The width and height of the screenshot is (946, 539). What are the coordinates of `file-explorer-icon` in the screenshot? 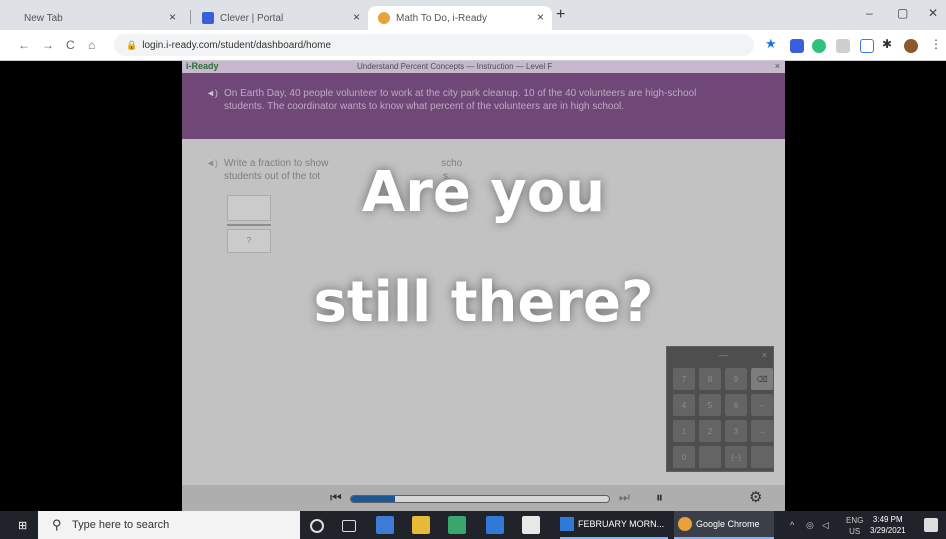 It's located at (421, 525).